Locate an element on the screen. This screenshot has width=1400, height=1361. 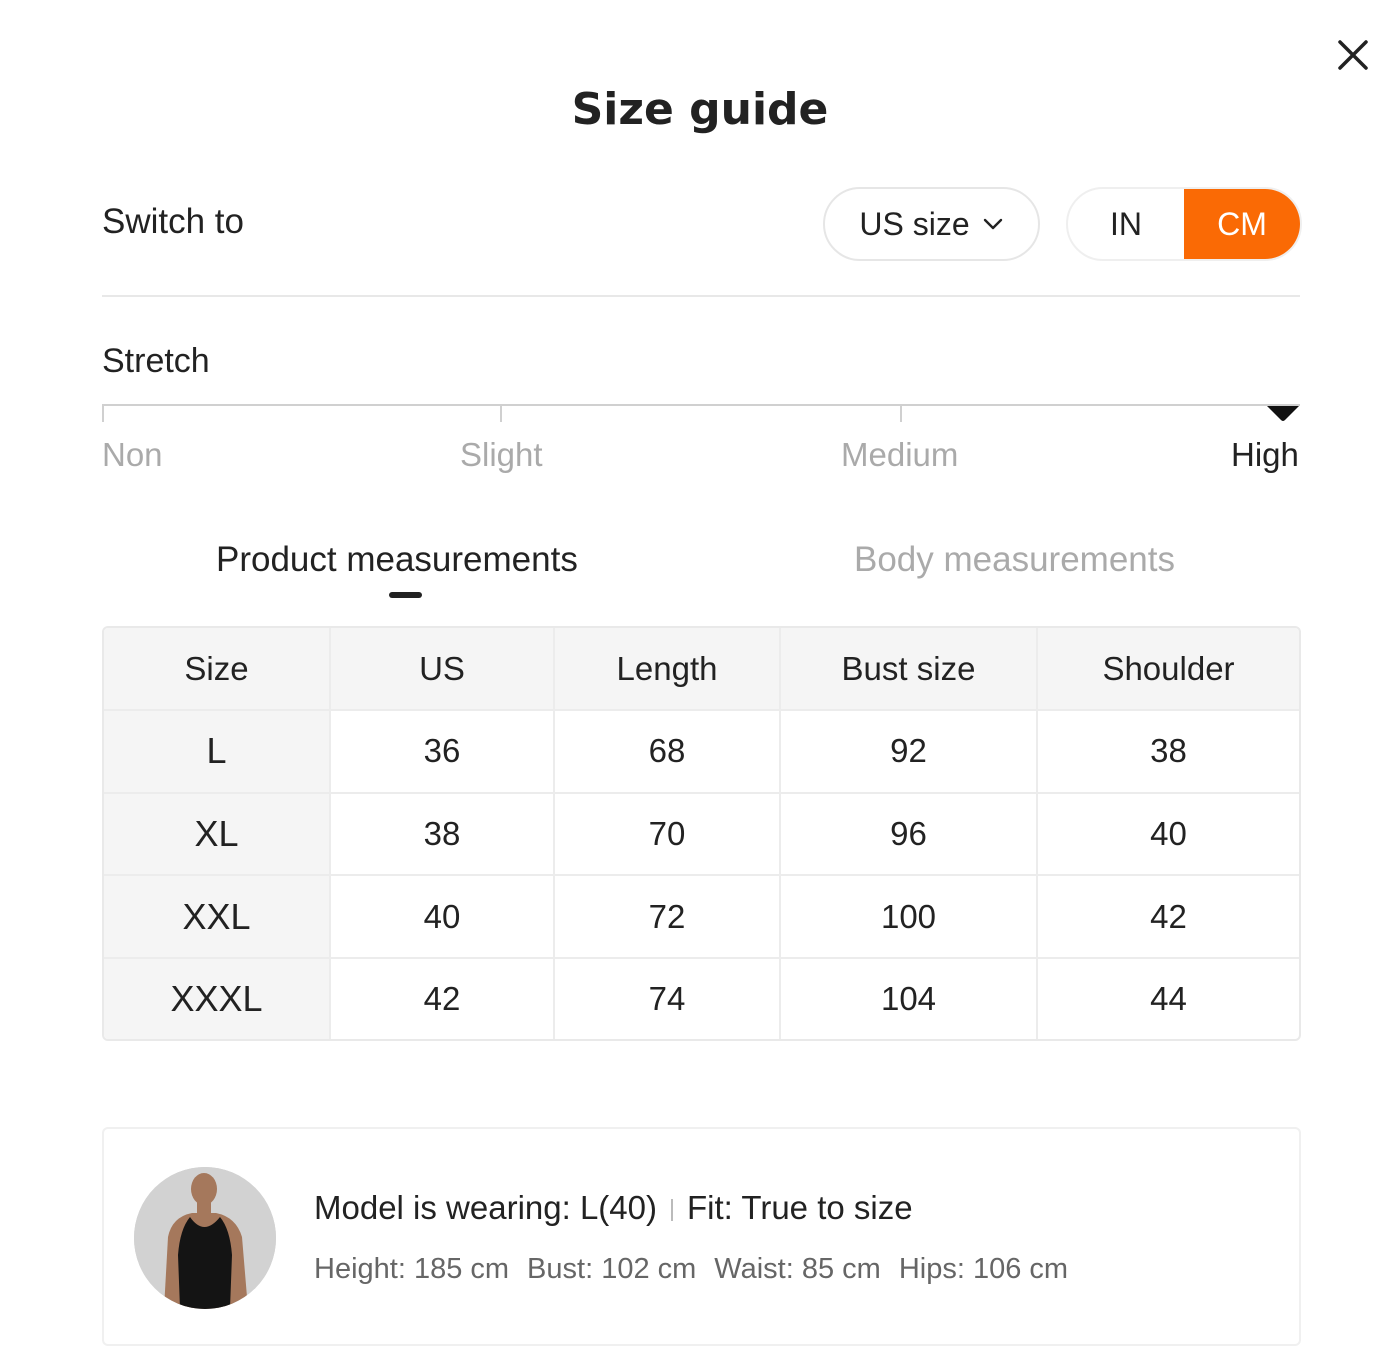
size-system-select: US size is located at coordinates (931, 224).